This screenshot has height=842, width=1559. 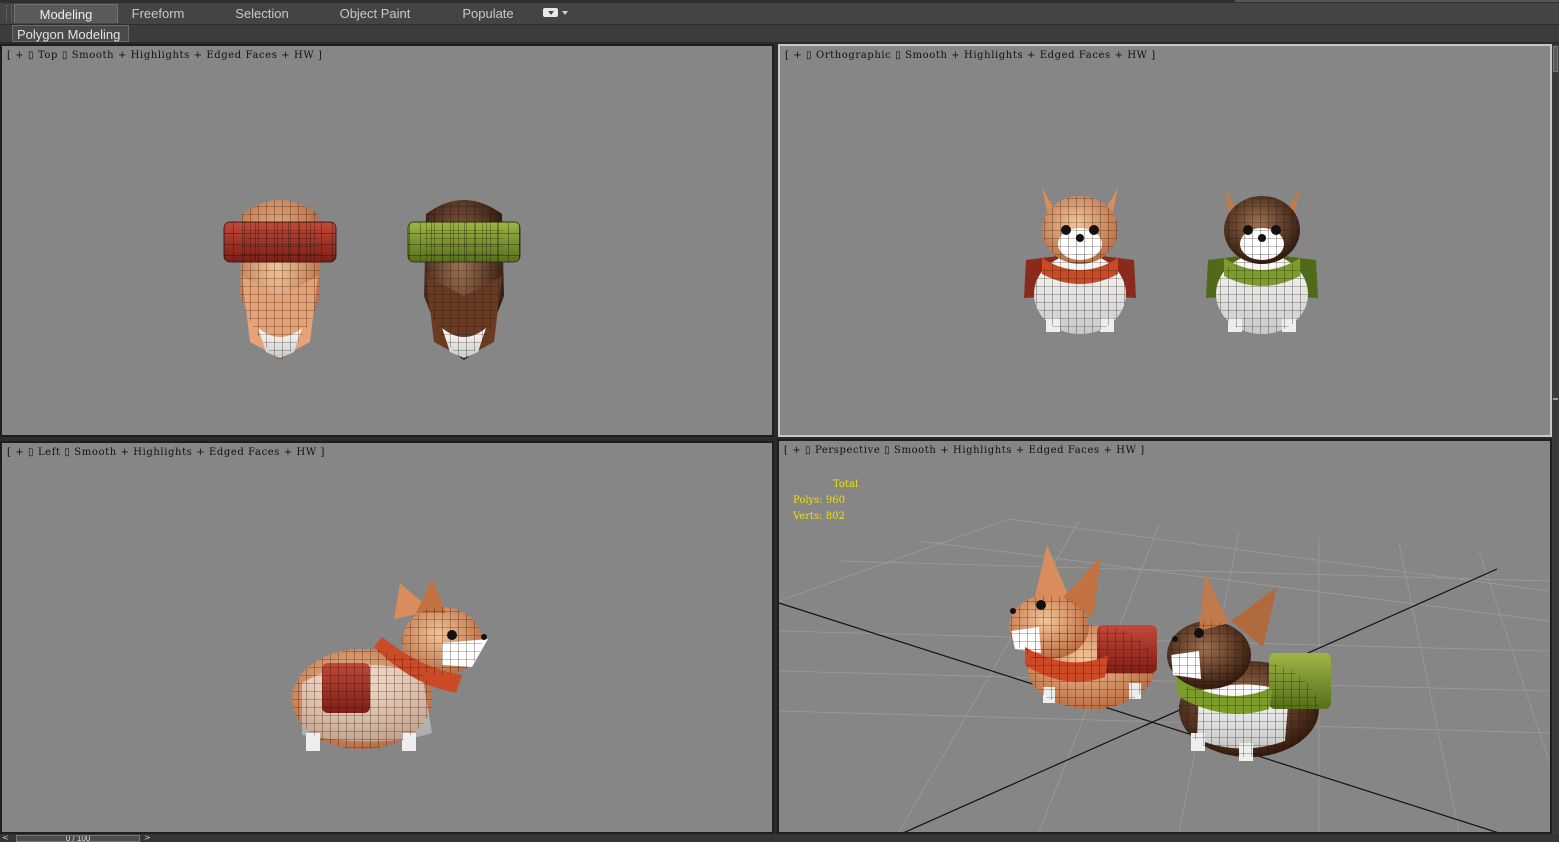 I want to click on scrollbar-thumb, so click(x=1555, y=59).